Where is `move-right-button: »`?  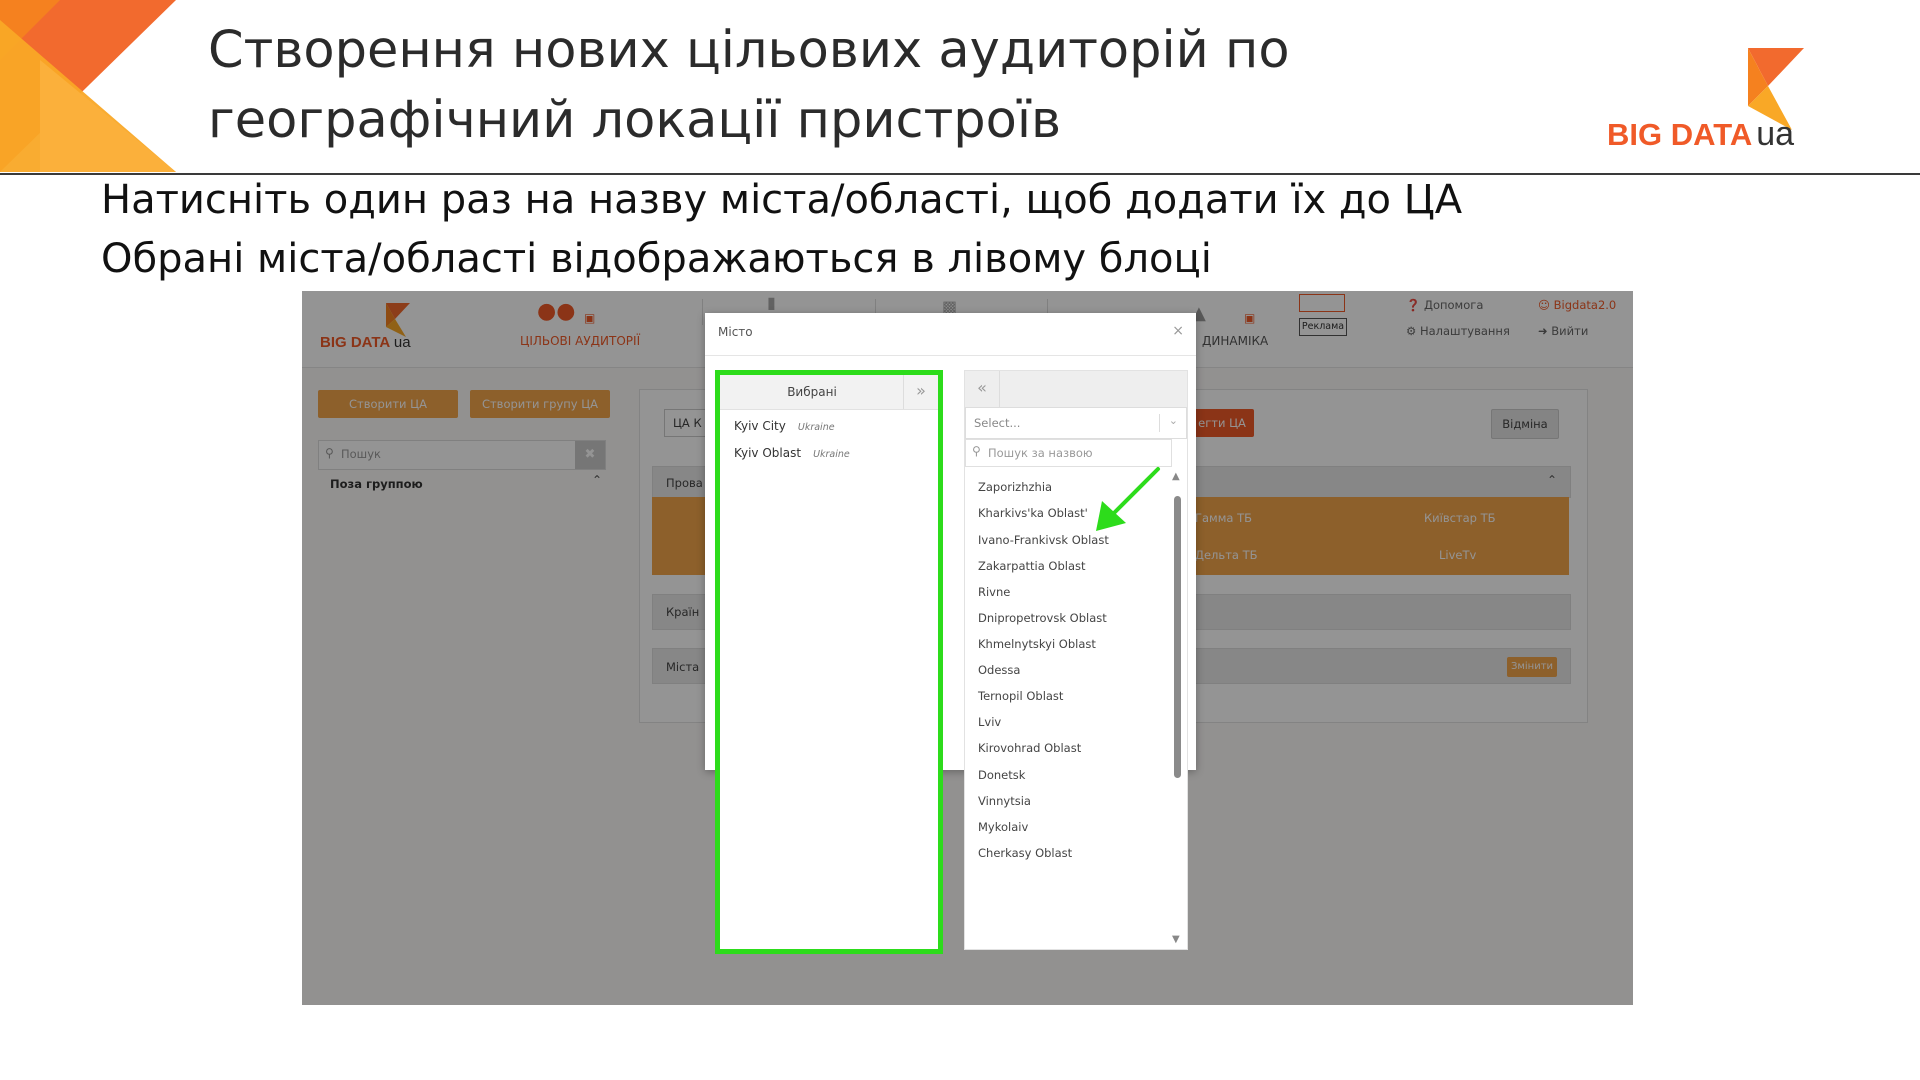
move-right-button: » is located at coordinates (920, 392).